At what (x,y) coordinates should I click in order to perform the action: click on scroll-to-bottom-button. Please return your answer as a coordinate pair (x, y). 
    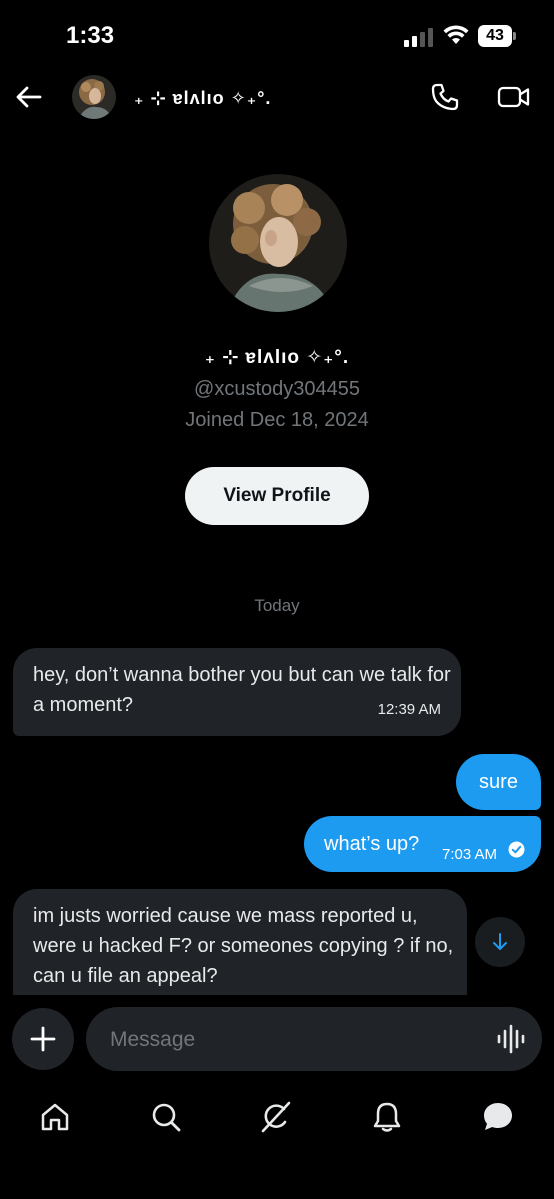
    Looking at the image, I should click on (500, 942).